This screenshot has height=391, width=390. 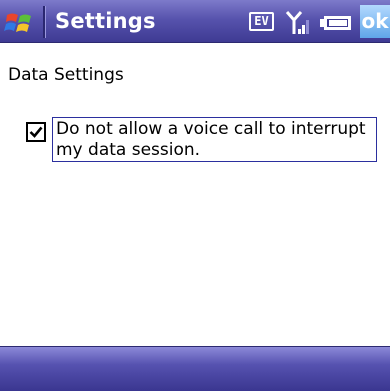 I want to click on title-separator, so click(x=44, y=22).